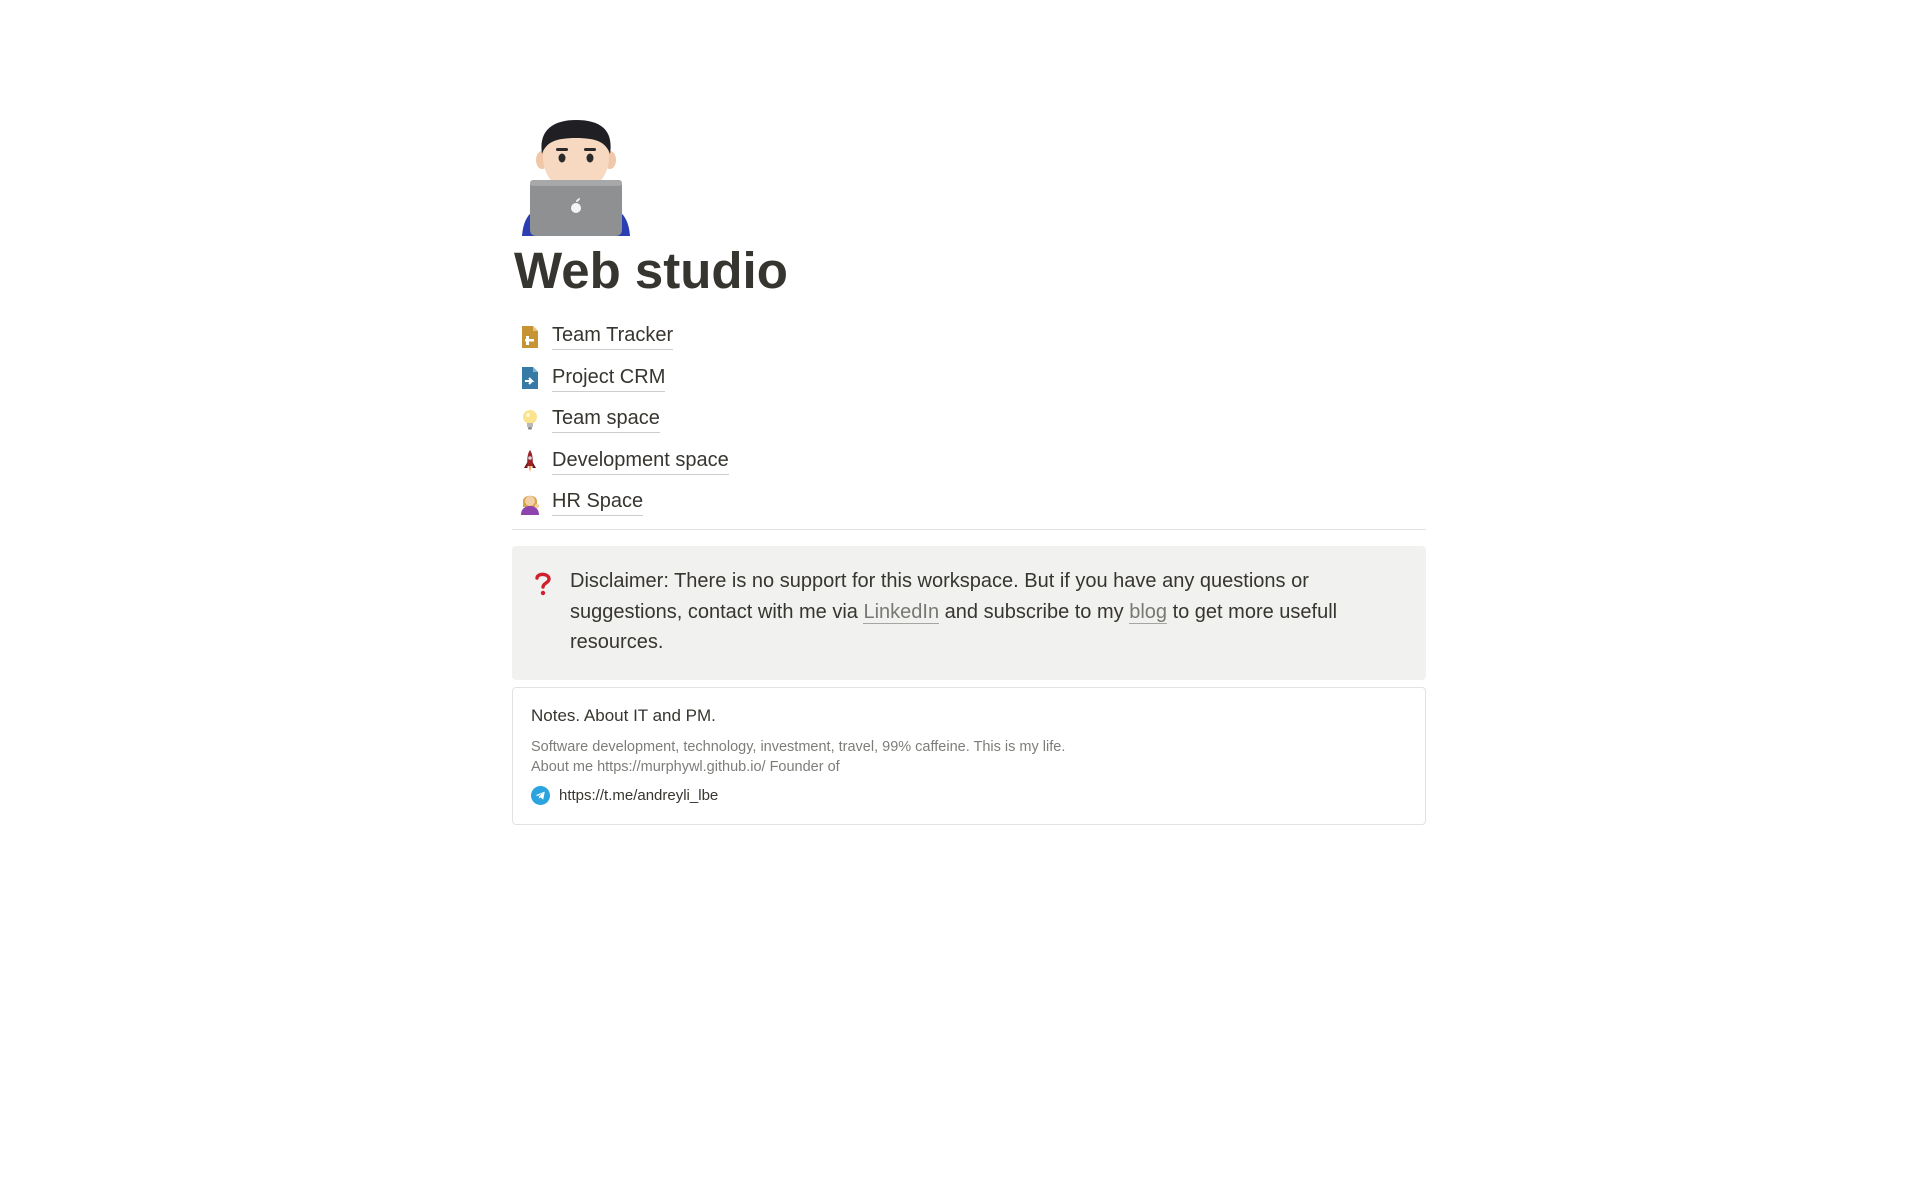 Image resolution: width=1920 pixels, height=1199 pixels. I want to click on person-tipping-hand-icon, so click(530, 503).